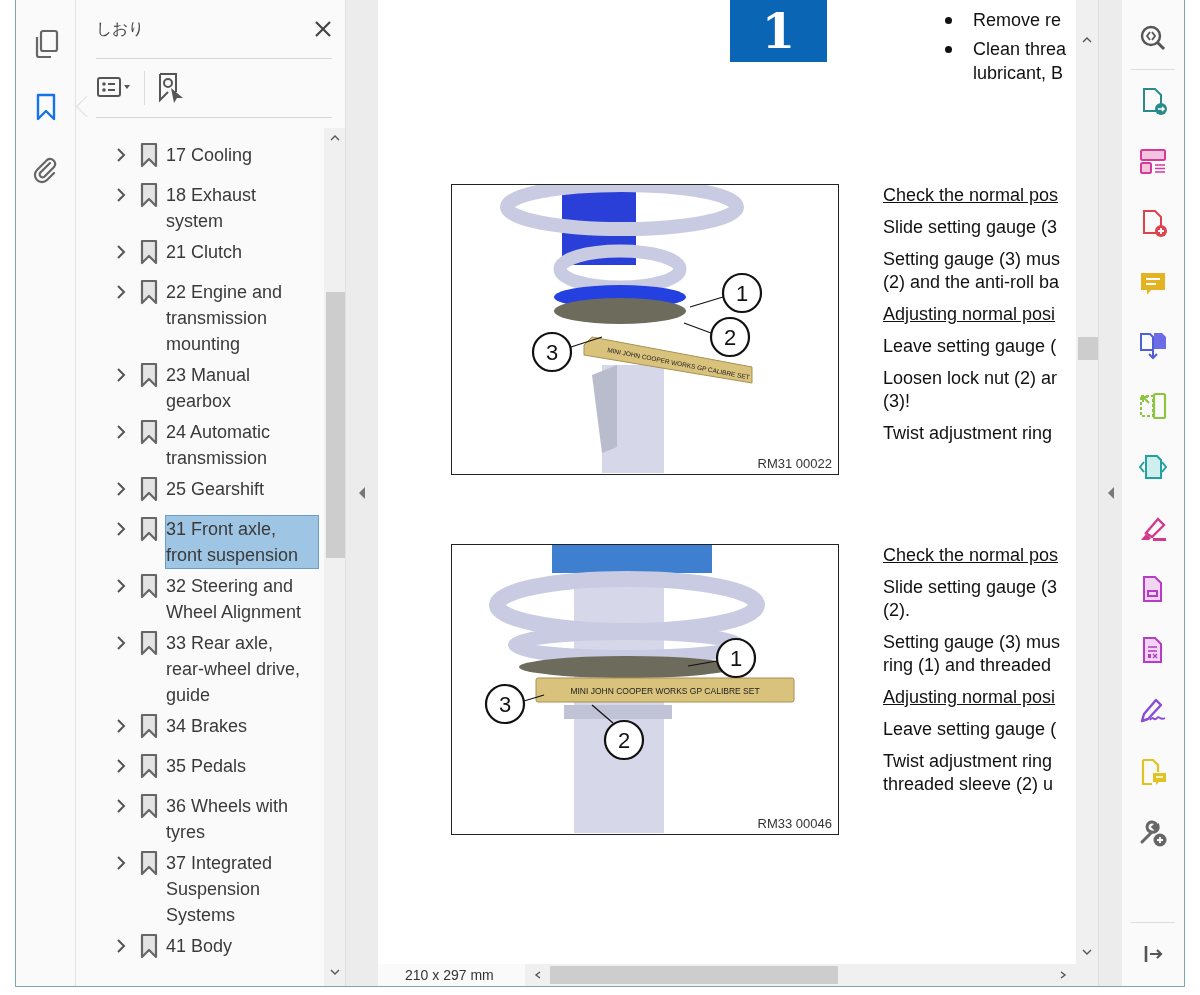 The width and height of the screenshot is (1200, 995). What do you see at coordinates (665, 691) in the screenshot?
I see `gauge-label: MINI JOHN COOPER WORKS GP CALIBRE SET` at bounding box center [665, 691].